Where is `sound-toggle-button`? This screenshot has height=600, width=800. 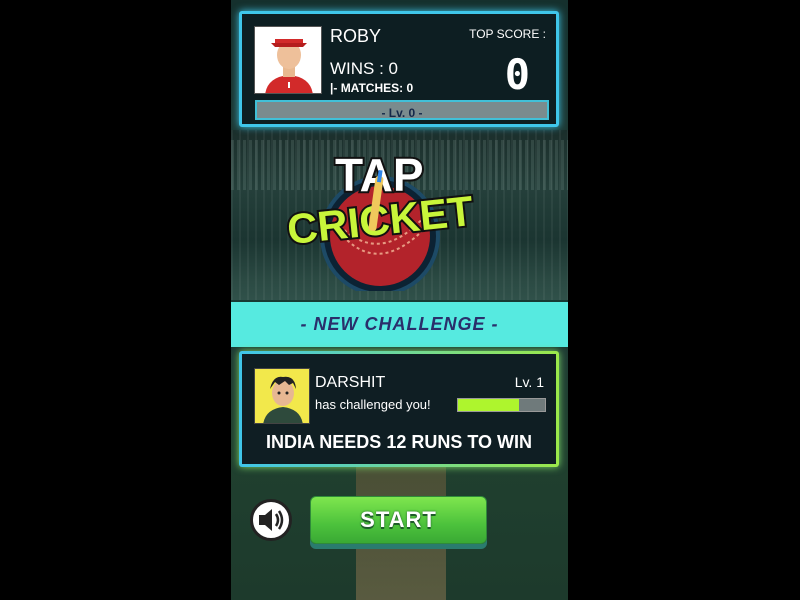 sound-toggle-button is located at coordinates (271, 520).